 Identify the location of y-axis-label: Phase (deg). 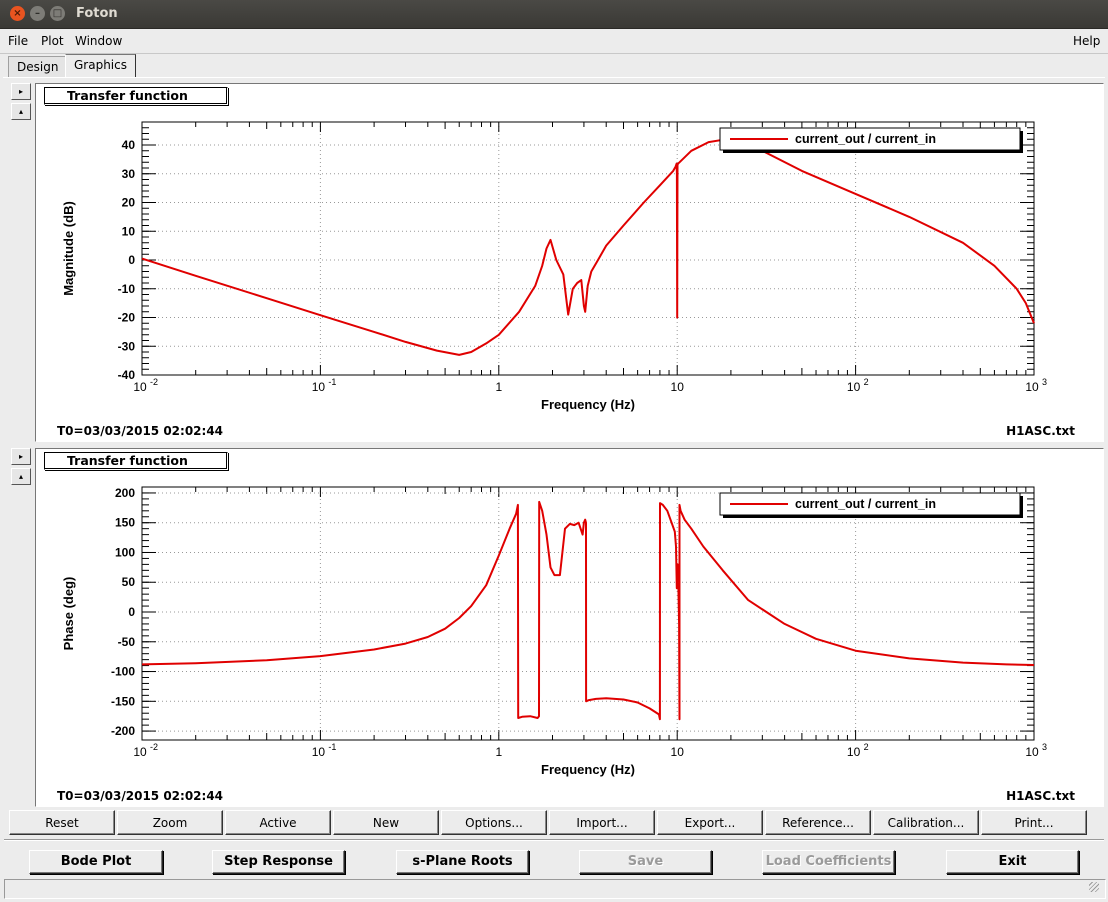
(68, 614).